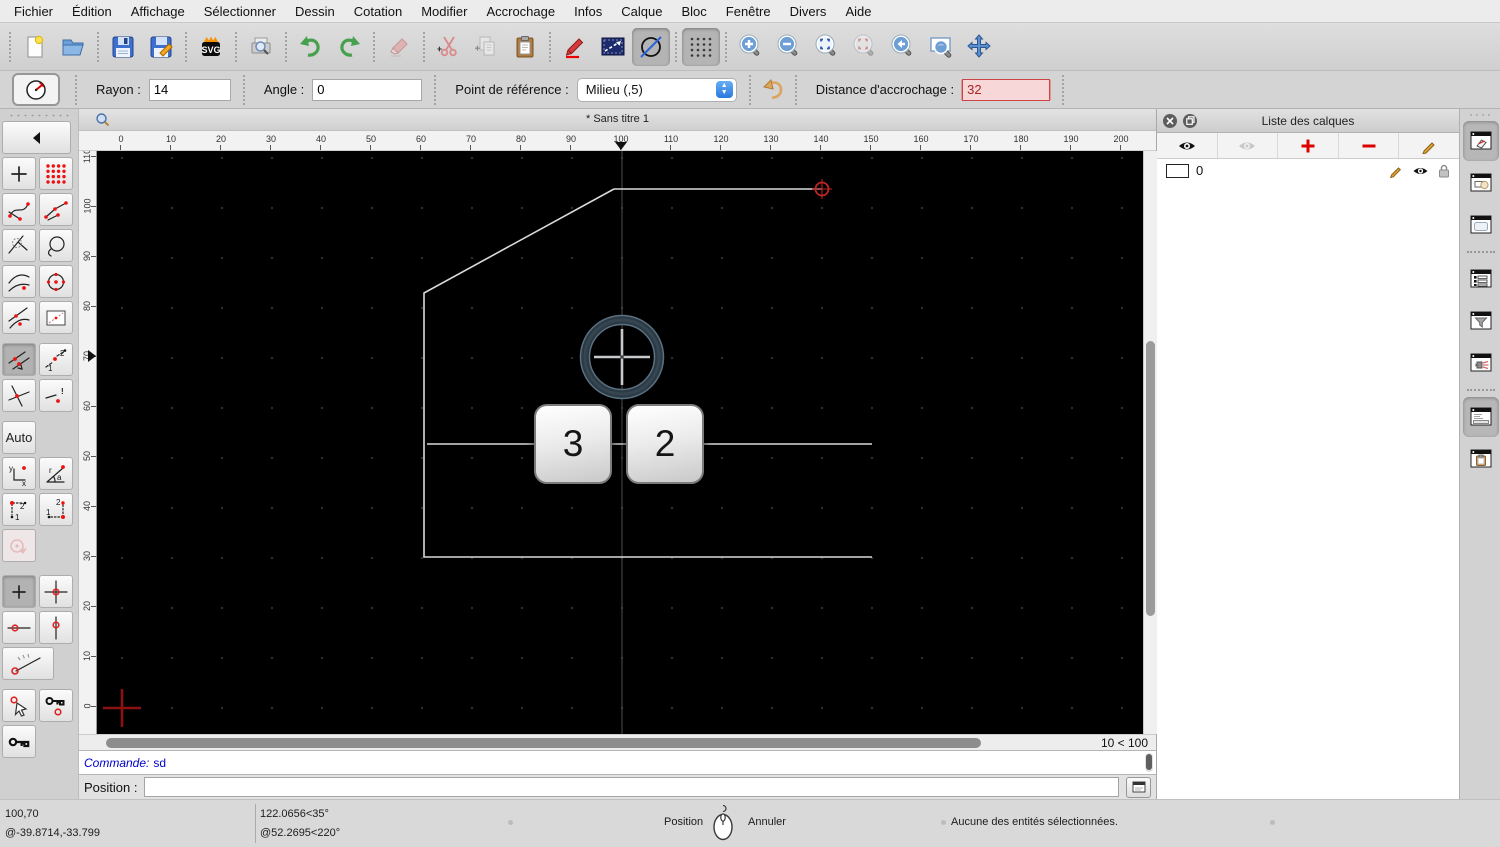 The width and height of the screenshot is (1500, 847). I want to click on show-all-layers-button, so click(1187, 145).